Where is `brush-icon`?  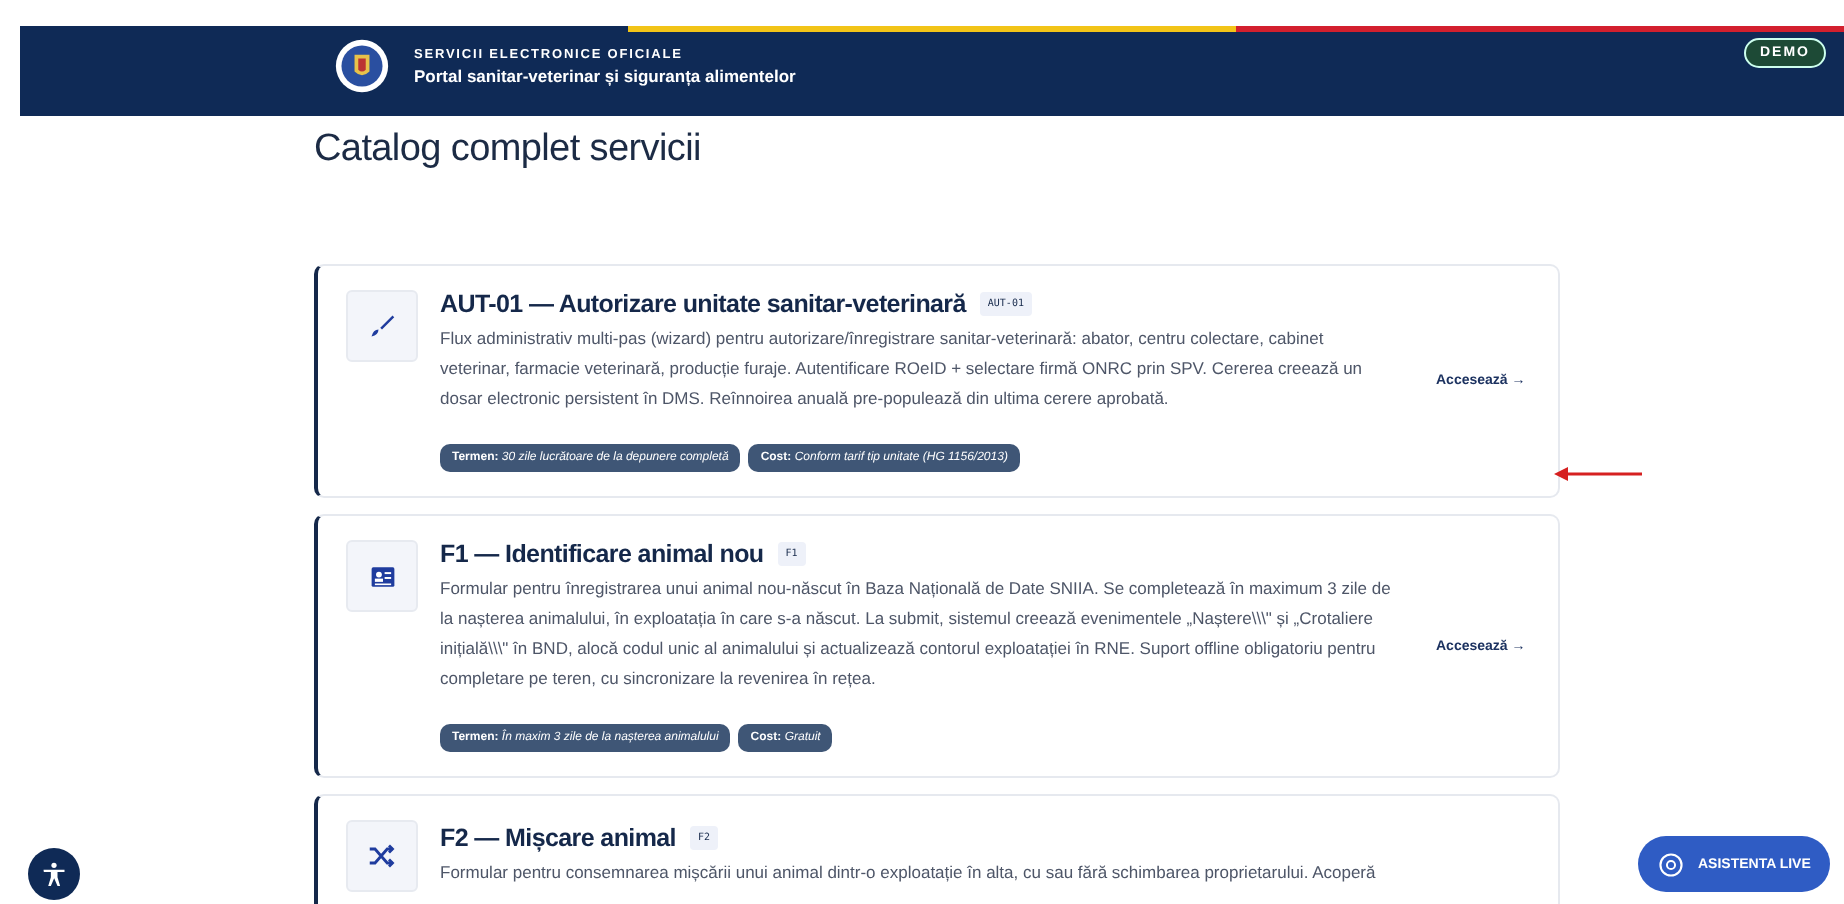
brush-icon is located at coordinates (382, 326).